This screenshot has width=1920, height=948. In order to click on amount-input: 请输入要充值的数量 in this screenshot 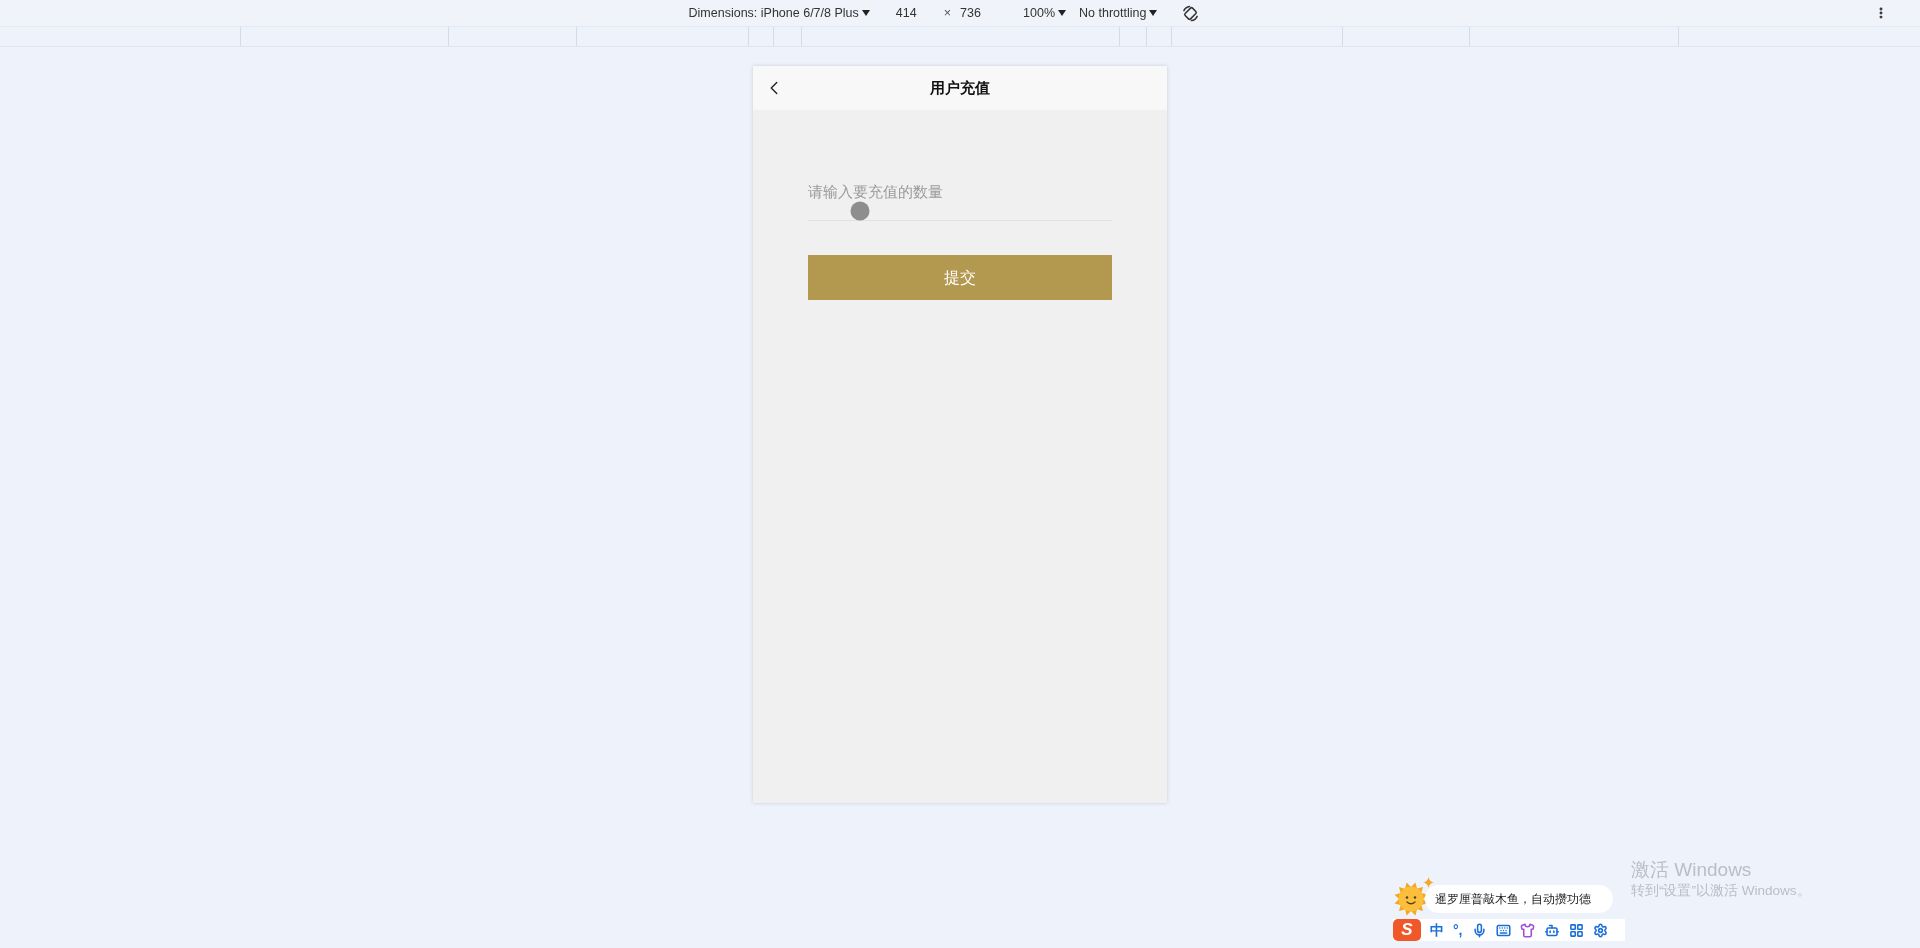, I will do `click(960, 199)`.